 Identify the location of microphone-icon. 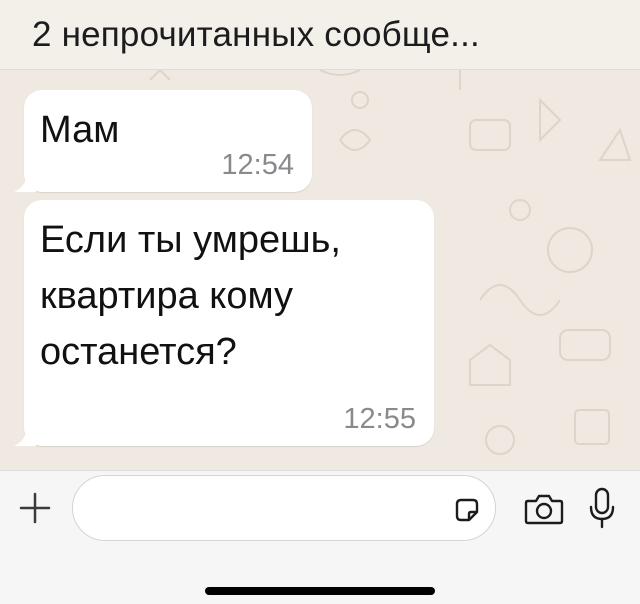
(602, 508).